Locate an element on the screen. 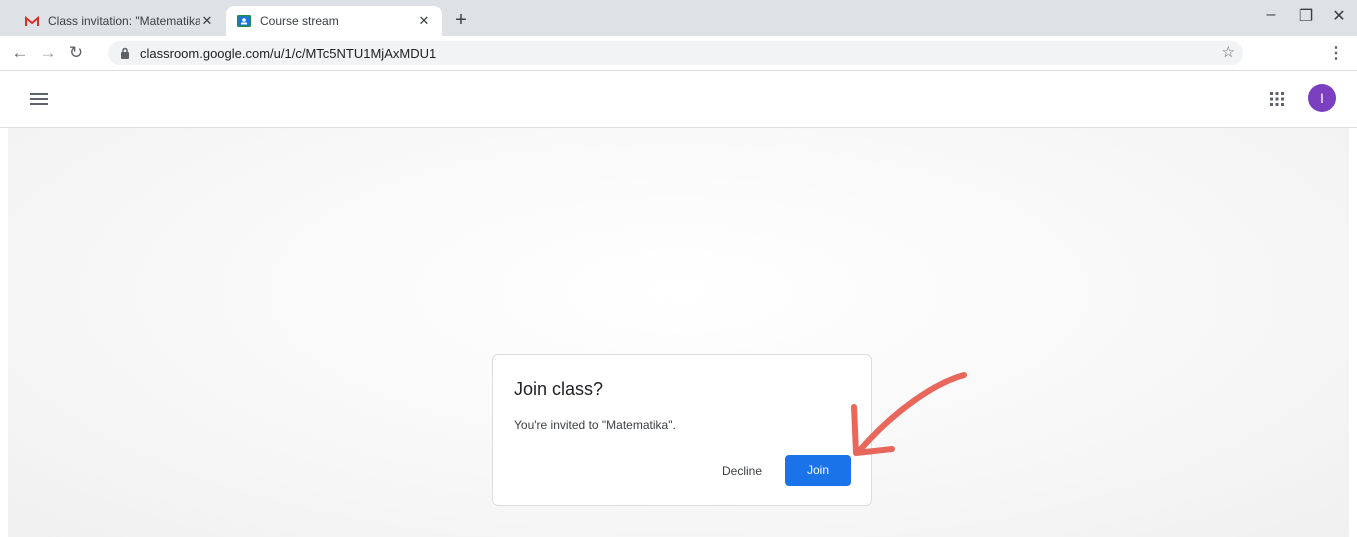 This screenshot has width=1357, height=537. browser-menu-icon: ⋮ is located at coordinates (1336, 53).